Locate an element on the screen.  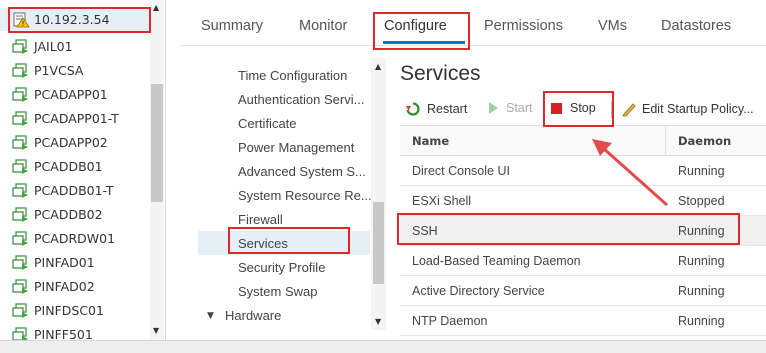
active-tab-indicator is located at coordinates (424, 42).